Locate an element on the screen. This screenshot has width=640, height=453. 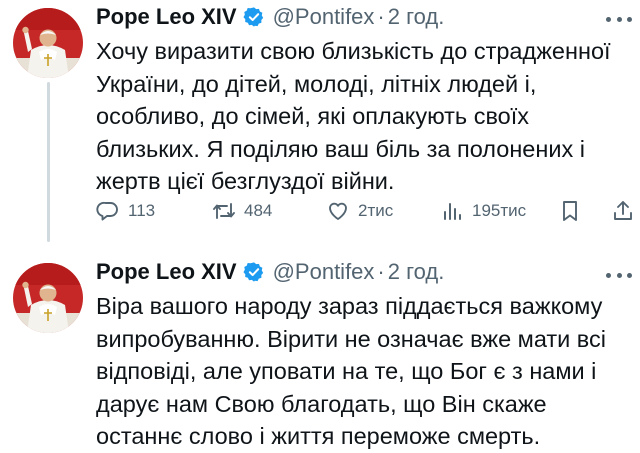
like-button: 2тис is located at coordinates (359, 211).